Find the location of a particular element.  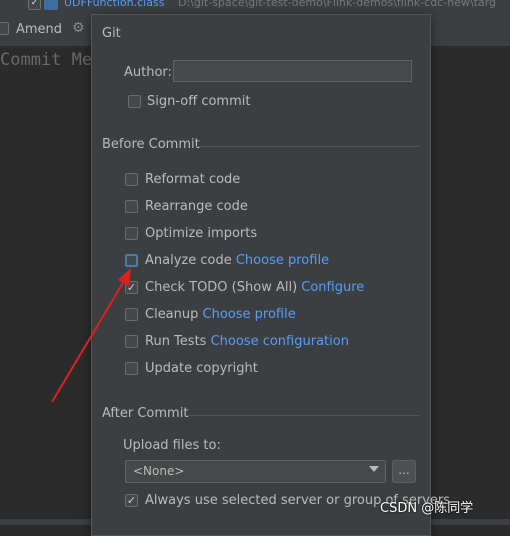

arrow-shaft is located at coordinates (89, 339).